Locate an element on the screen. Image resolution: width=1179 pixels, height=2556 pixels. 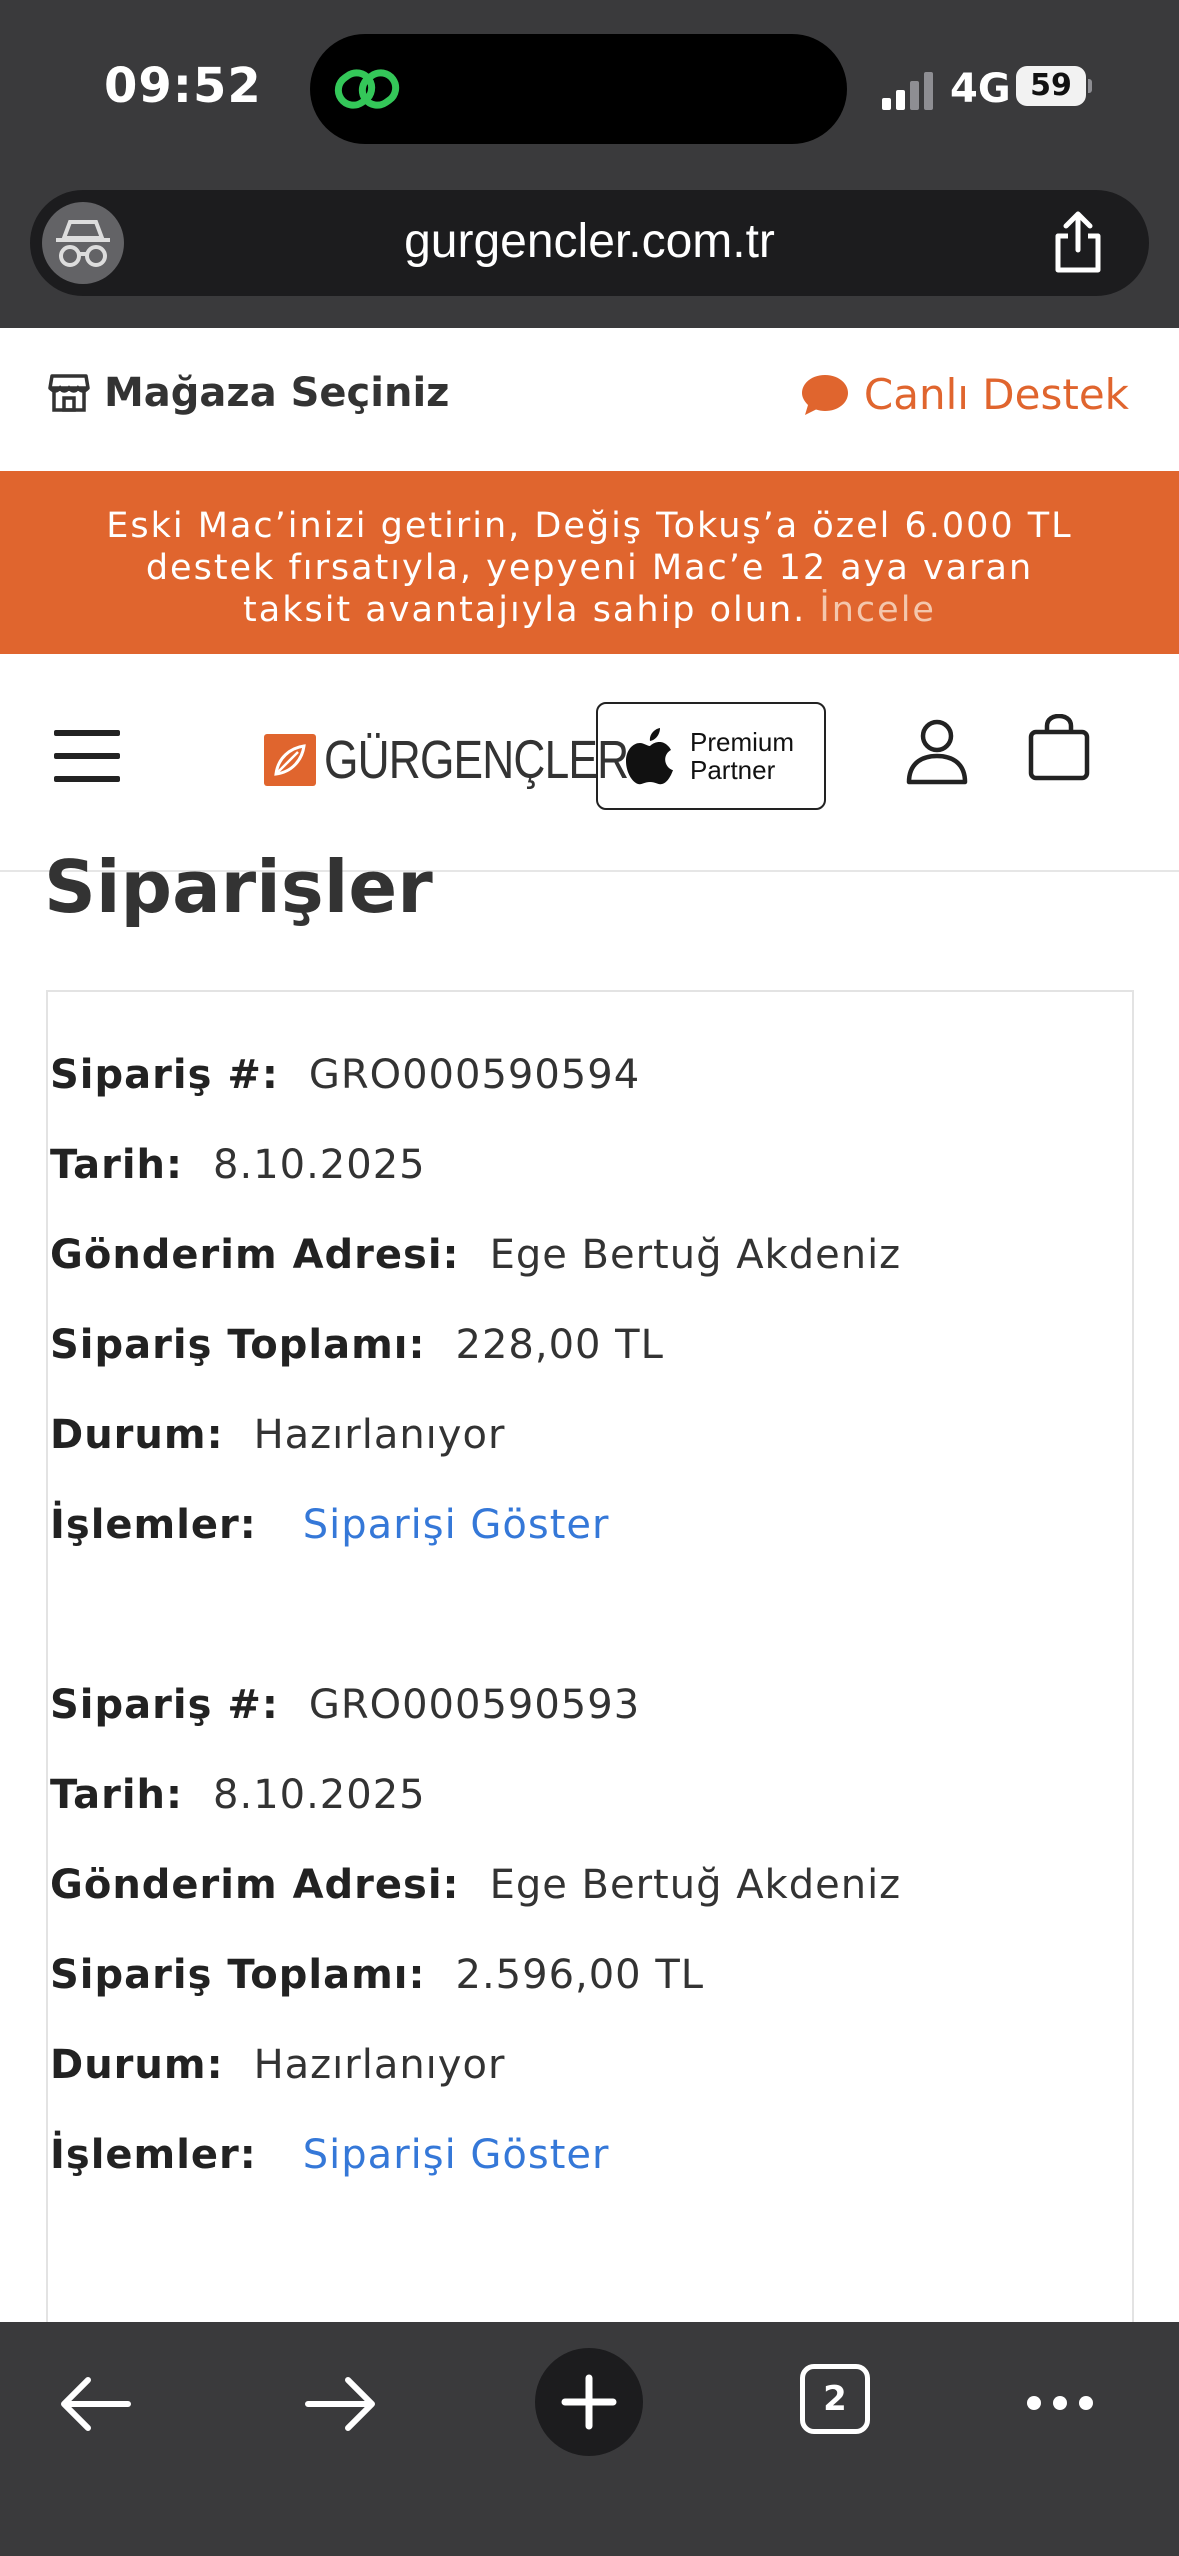
status-time: 09:52 is located at coordinates (183, 86).